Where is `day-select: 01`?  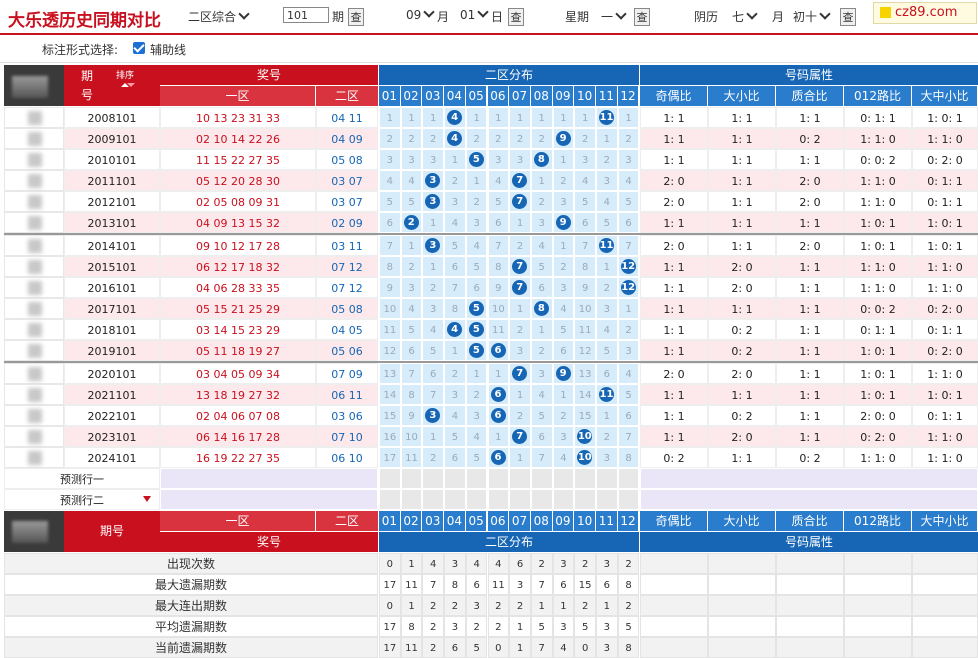 day-select: 01 is located at coordinates (474, 14).